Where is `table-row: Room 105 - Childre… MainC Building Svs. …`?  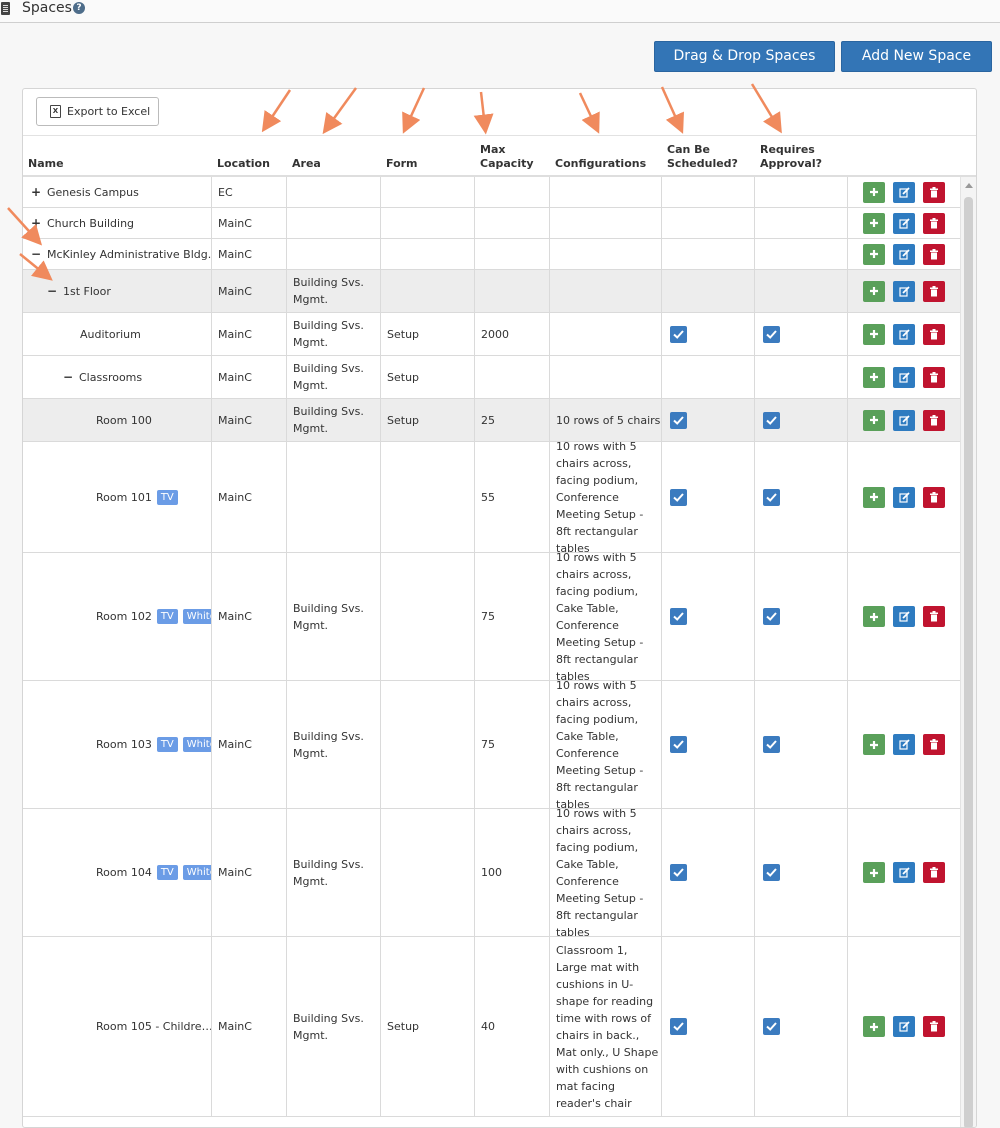 table-row: Room 105 - Childre… MainC Building Svs. … is located at coordinates (491, 1027).